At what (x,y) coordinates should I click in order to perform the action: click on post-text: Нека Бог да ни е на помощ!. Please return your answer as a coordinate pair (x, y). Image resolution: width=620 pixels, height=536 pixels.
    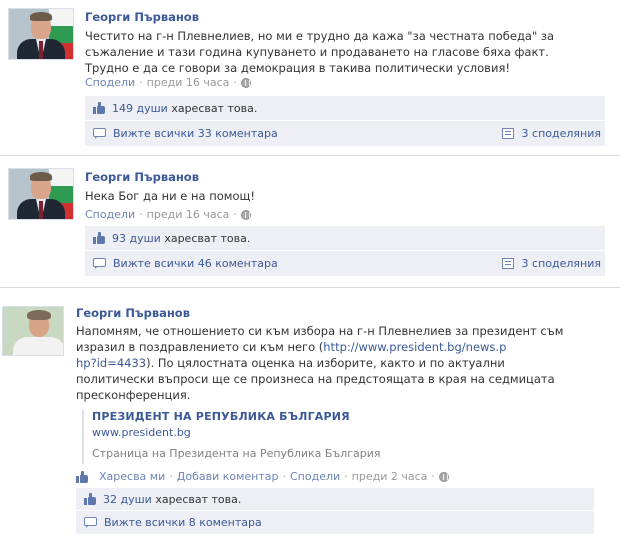
    Looking at the image, I should click on (350, 196).